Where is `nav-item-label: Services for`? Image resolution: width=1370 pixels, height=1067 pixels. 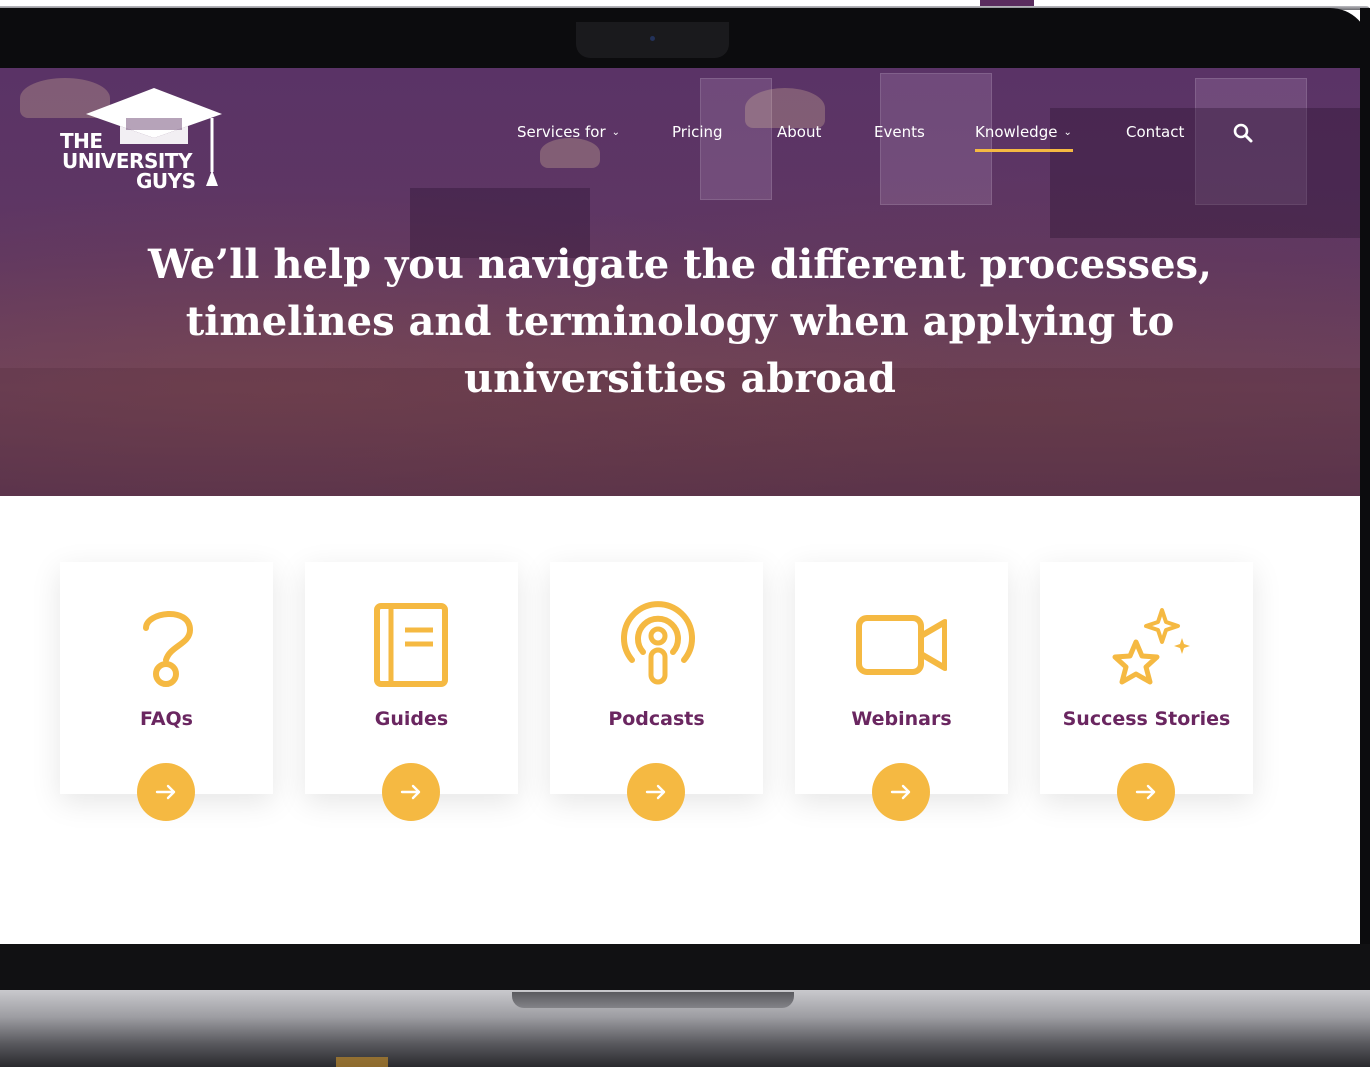 nav-item-label: Services for is located at coordinates (561, 132).